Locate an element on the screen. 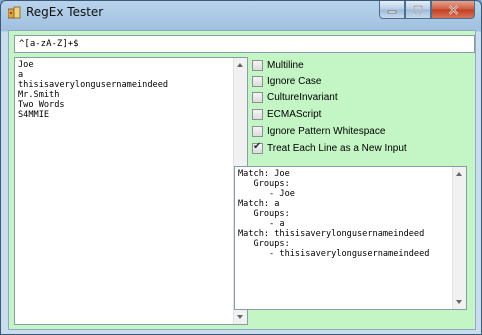 This screenshot has height=335, width=482. regex-pattern-input: ^[a-zA-Z]+$ is located at coordinates (244, 44).